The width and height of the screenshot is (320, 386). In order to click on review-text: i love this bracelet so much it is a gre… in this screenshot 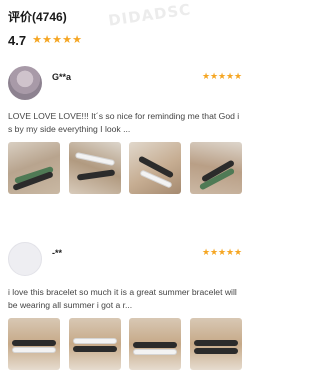, I will do `click(125, 299)`.